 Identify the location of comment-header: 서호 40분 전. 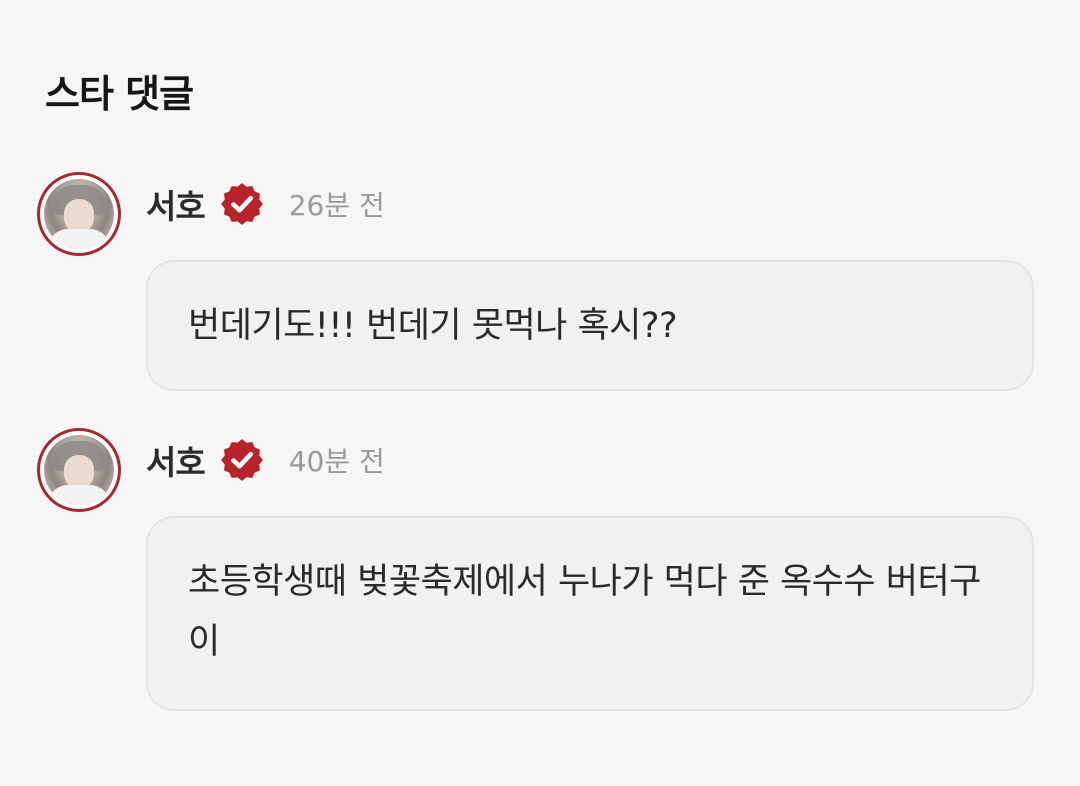
(265, 460).